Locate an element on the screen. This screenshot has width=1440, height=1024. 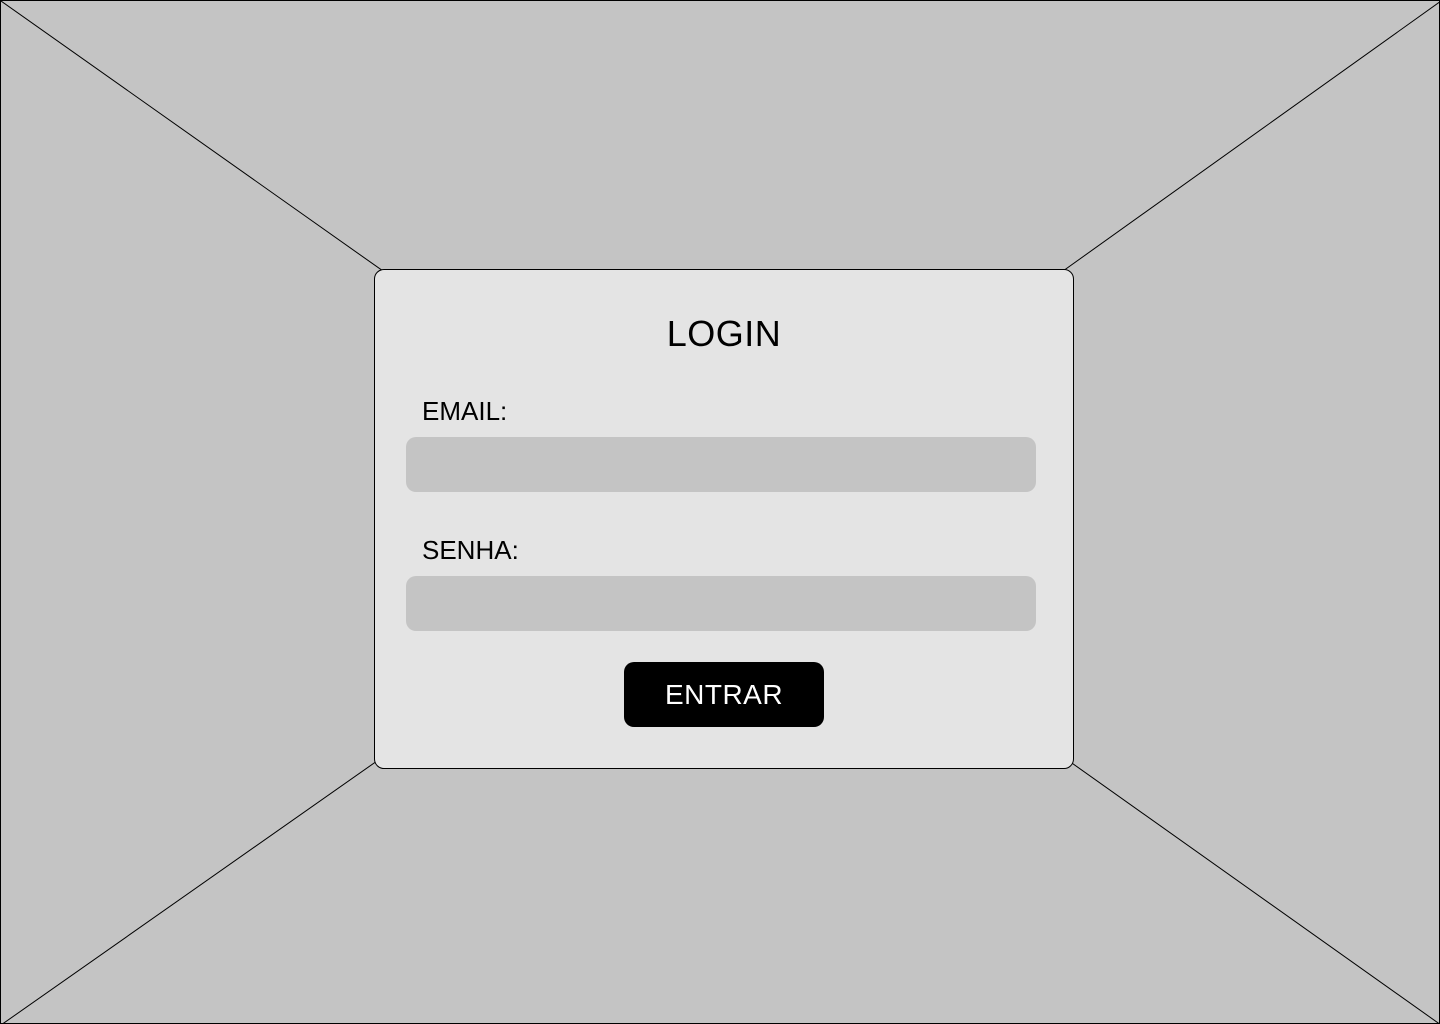
email-field is located at coordinates (721, 464).